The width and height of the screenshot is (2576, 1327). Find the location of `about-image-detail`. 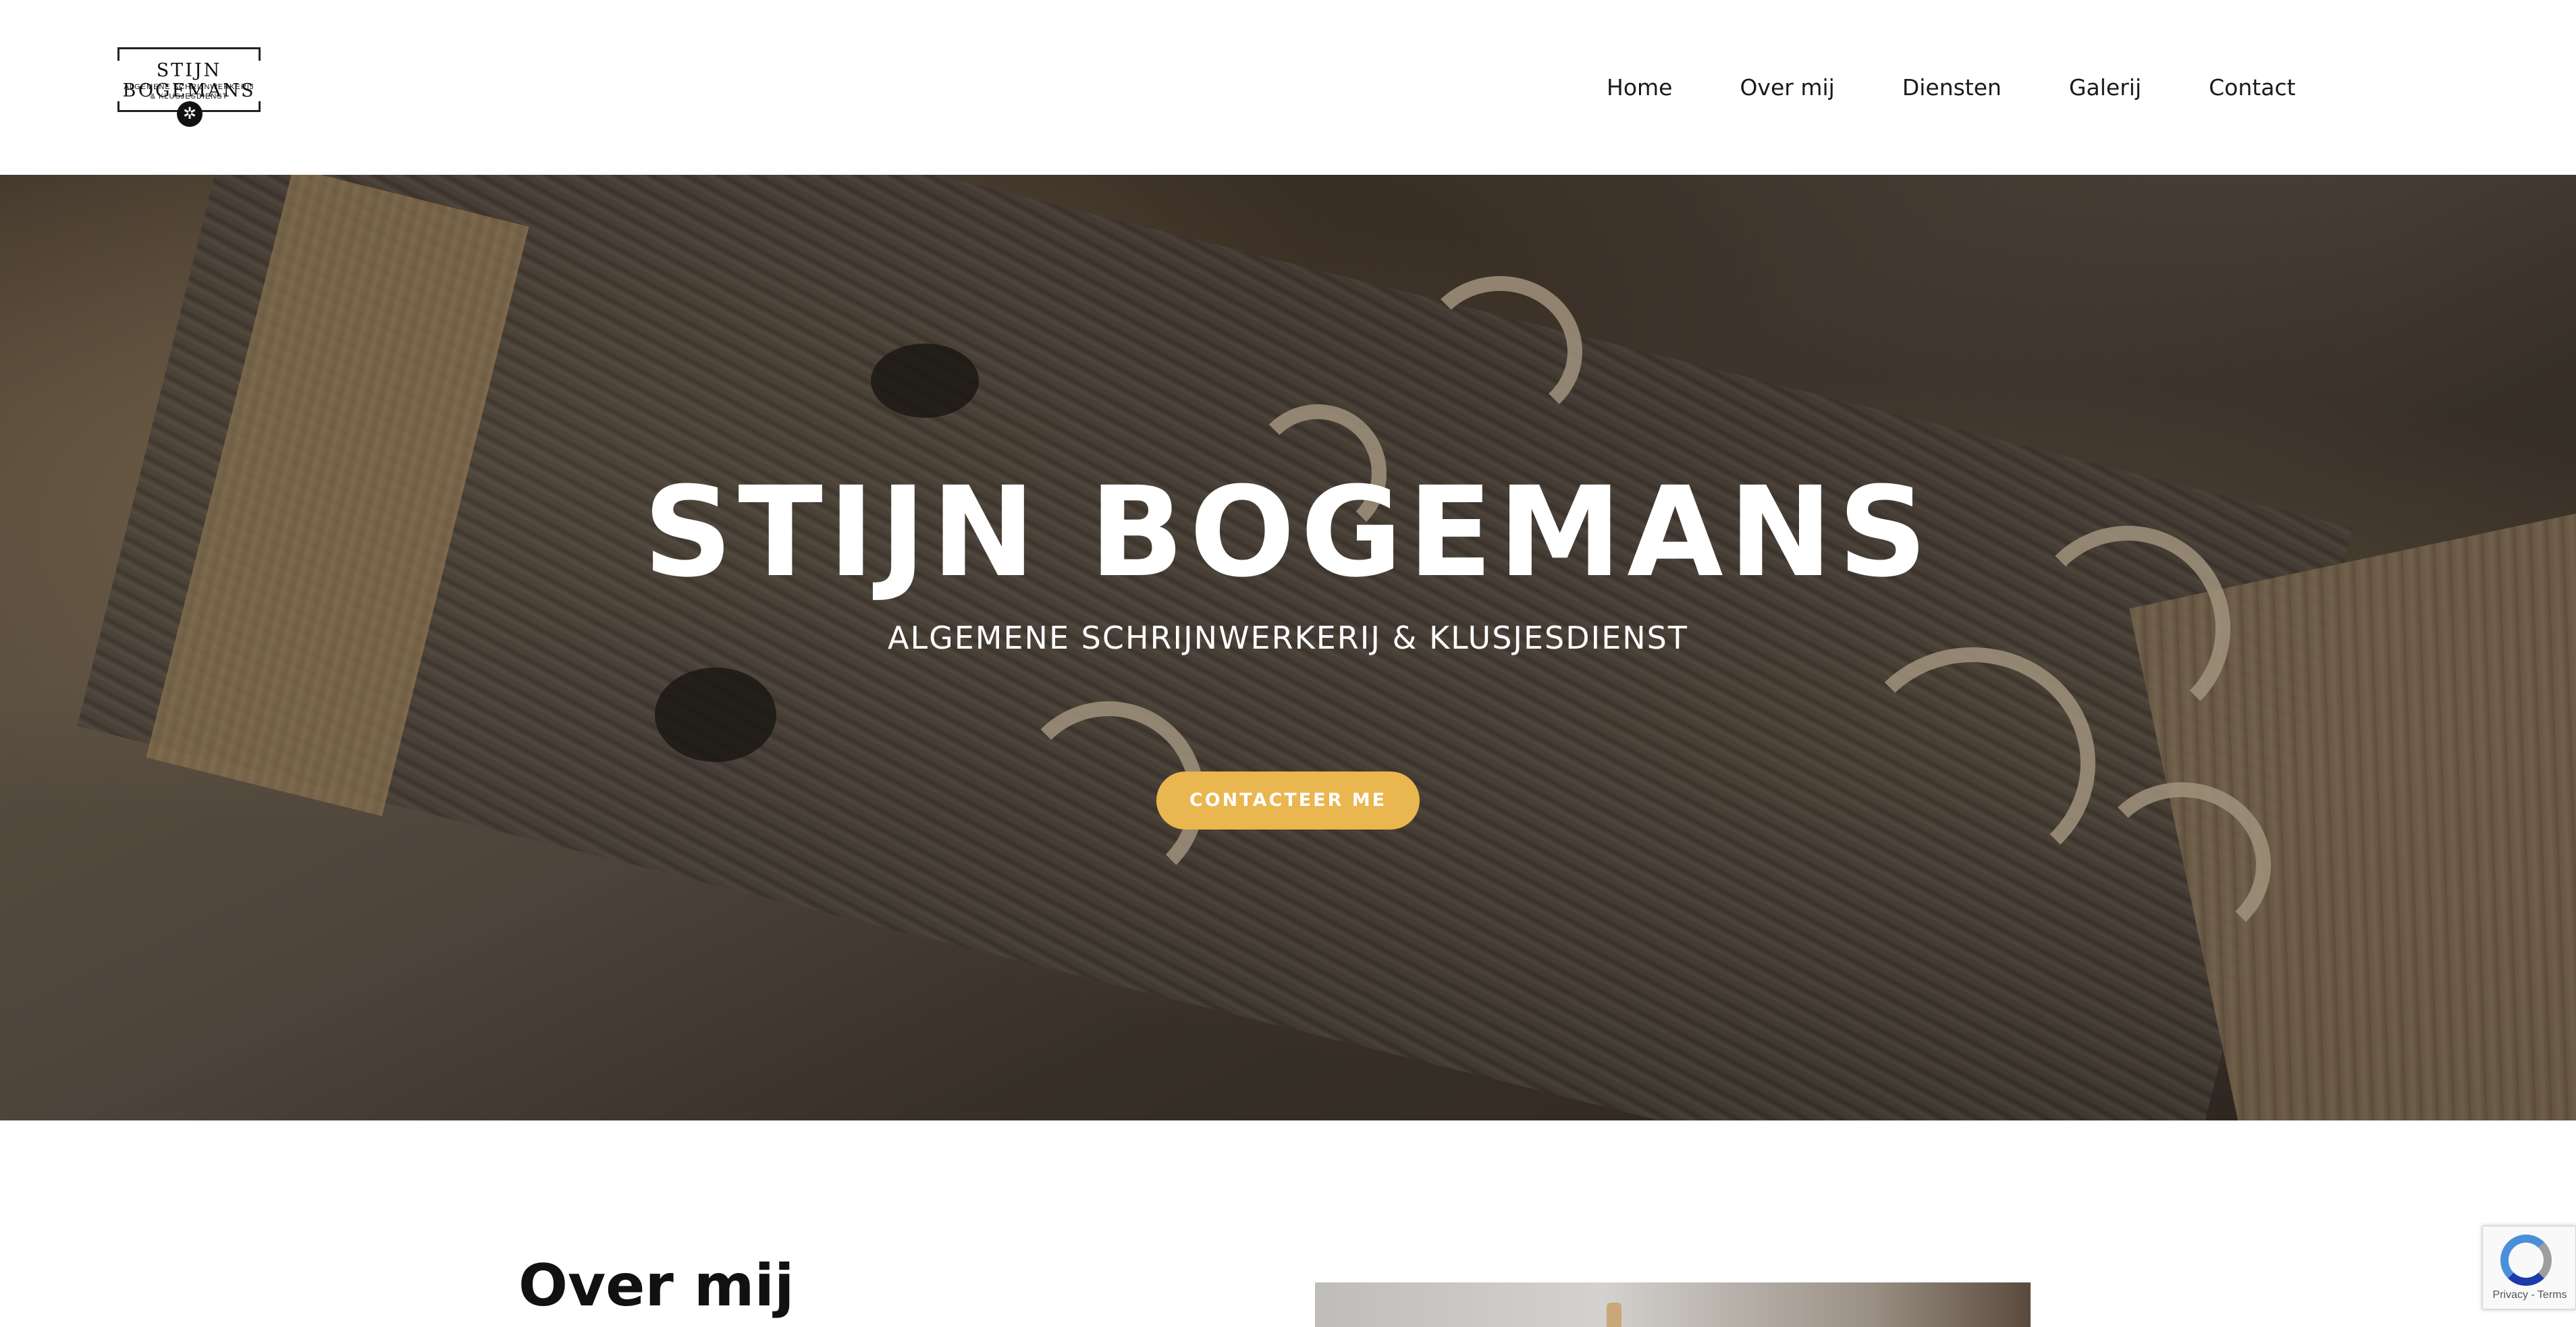

about-image-detail is located at coordinates (1614, 1315).